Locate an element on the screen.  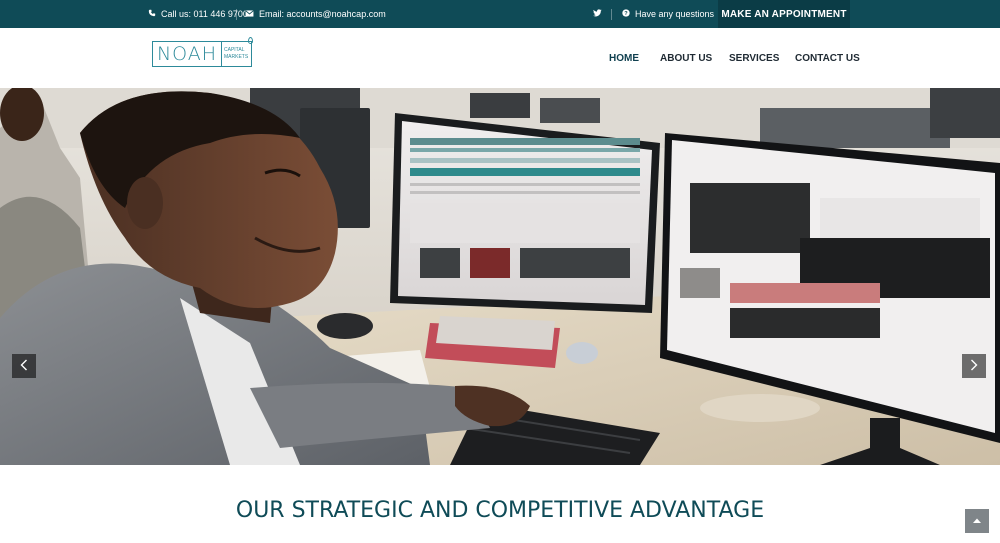
phone-text: Call us: 011 446 9700 is located at coordinates (204, 14).